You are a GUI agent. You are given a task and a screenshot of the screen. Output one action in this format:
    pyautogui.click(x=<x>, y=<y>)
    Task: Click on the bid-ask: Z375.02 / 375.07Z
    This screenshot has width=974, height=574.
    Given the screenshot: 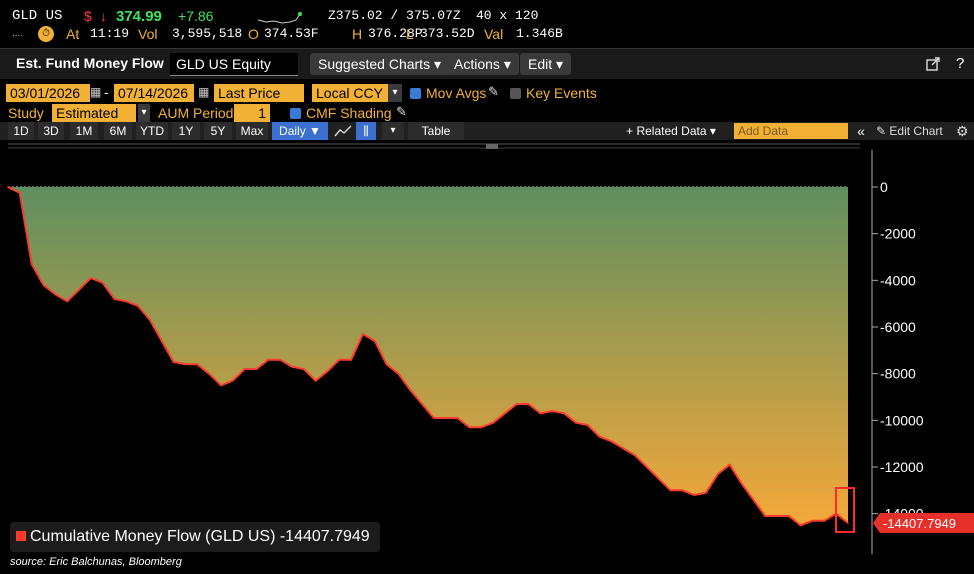 What is the action you would take?
    pyautogui.click(x=394, y=15)
    